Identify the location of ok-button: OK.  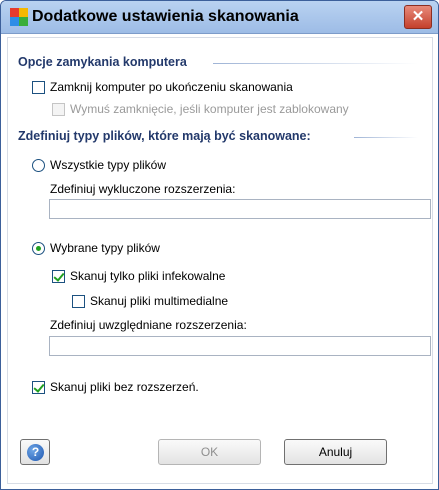
(209, 452).